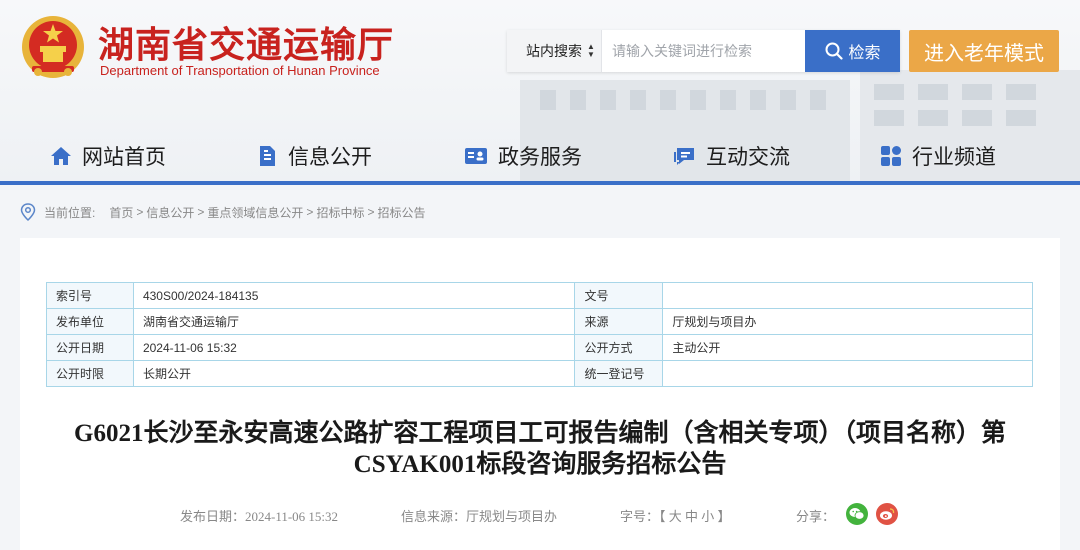  What do you see at coordinates (61, 156) in the screenshot?
I see `home-icon` at bounding box center [61, 156].